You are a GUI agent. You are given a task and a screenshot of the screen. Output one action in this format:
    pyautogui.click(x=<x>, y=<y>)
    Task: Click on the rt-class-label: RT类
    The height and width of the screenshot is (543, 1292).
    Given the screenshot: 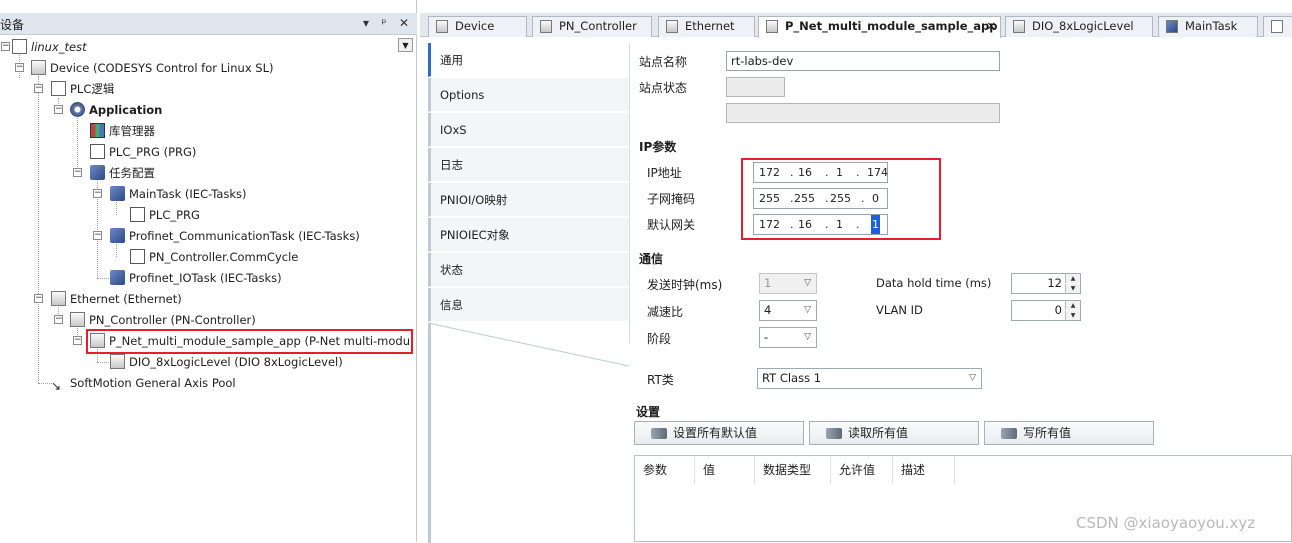 What is the action you would take?
    pyautogui.click(x=660, y=380)
    